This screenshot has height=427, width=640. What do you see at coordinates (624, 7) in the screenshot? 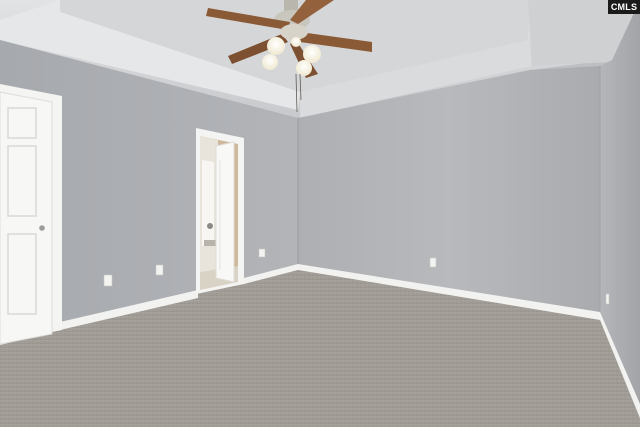
I see `cmls-watermark: CMLS` at bounding box center [624, 7].